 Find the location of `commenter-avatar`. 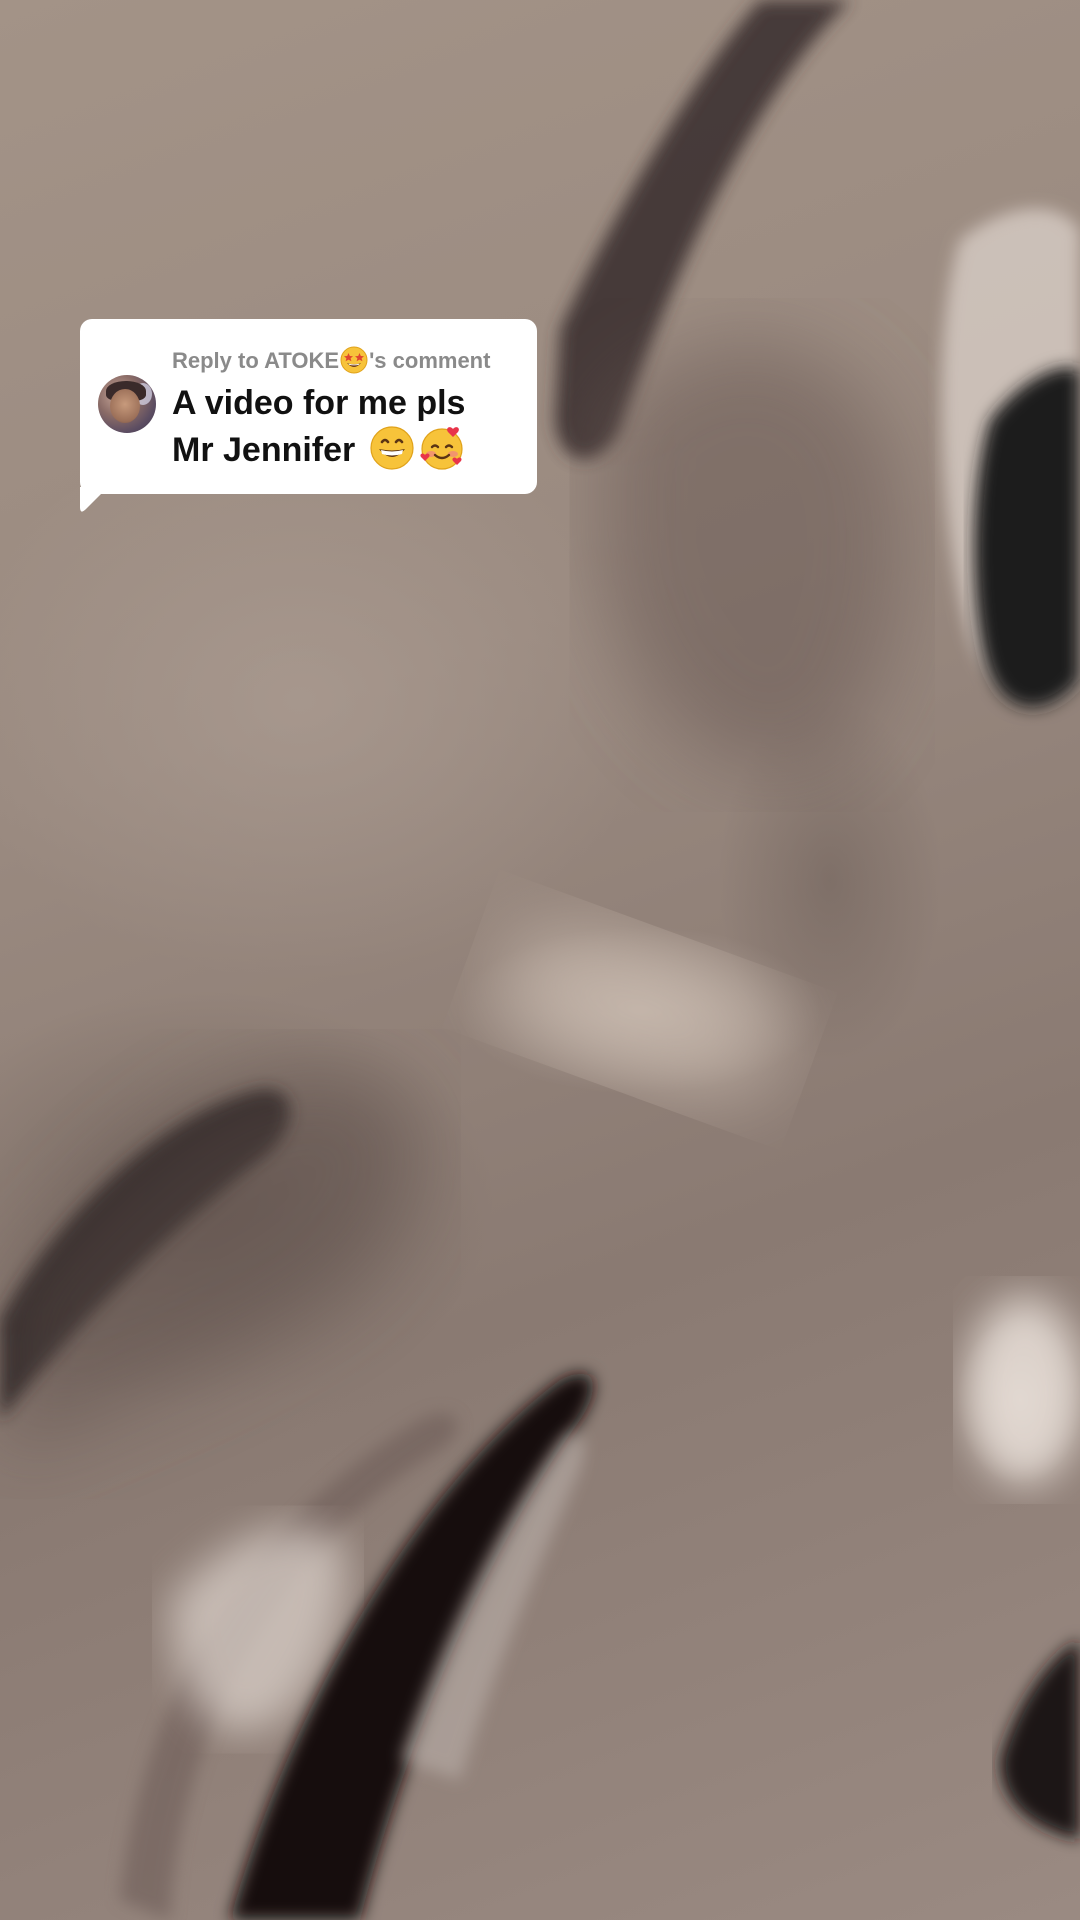

commenter-avatar is located at coordinates (127, 404).